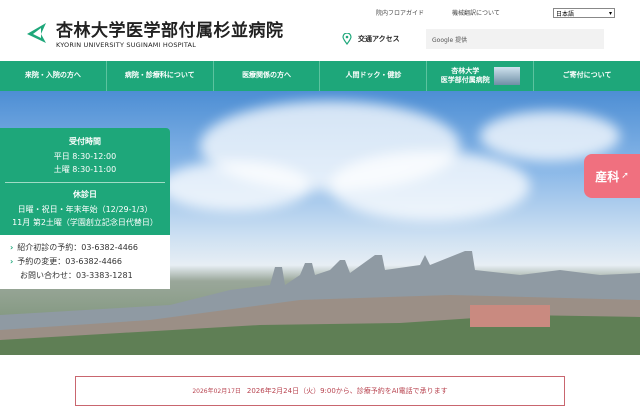 The image size is (640, 406). What do you see at coordinates (85, 182) in the screenshot?
I see `divider` at bounding box center [85, 182].